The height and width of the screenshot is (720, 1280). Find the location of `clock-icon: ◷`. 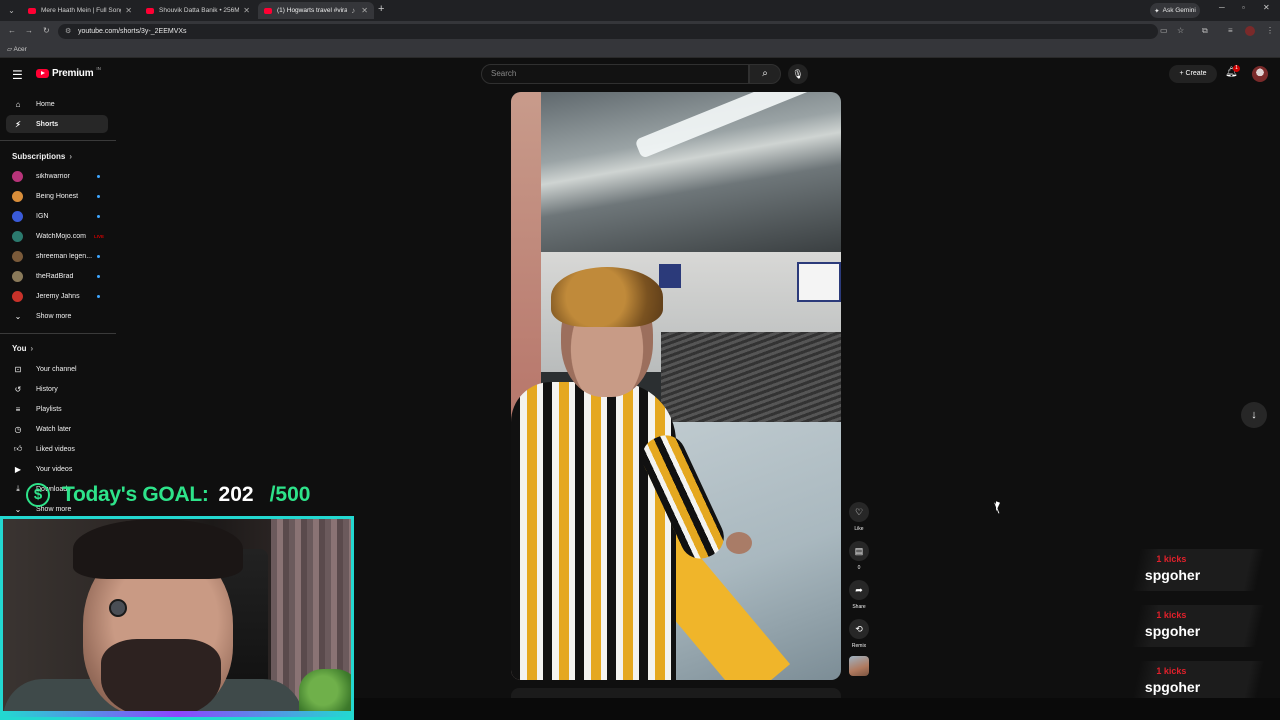

clock-icon: ◷ is located at coordinates (18, 429).